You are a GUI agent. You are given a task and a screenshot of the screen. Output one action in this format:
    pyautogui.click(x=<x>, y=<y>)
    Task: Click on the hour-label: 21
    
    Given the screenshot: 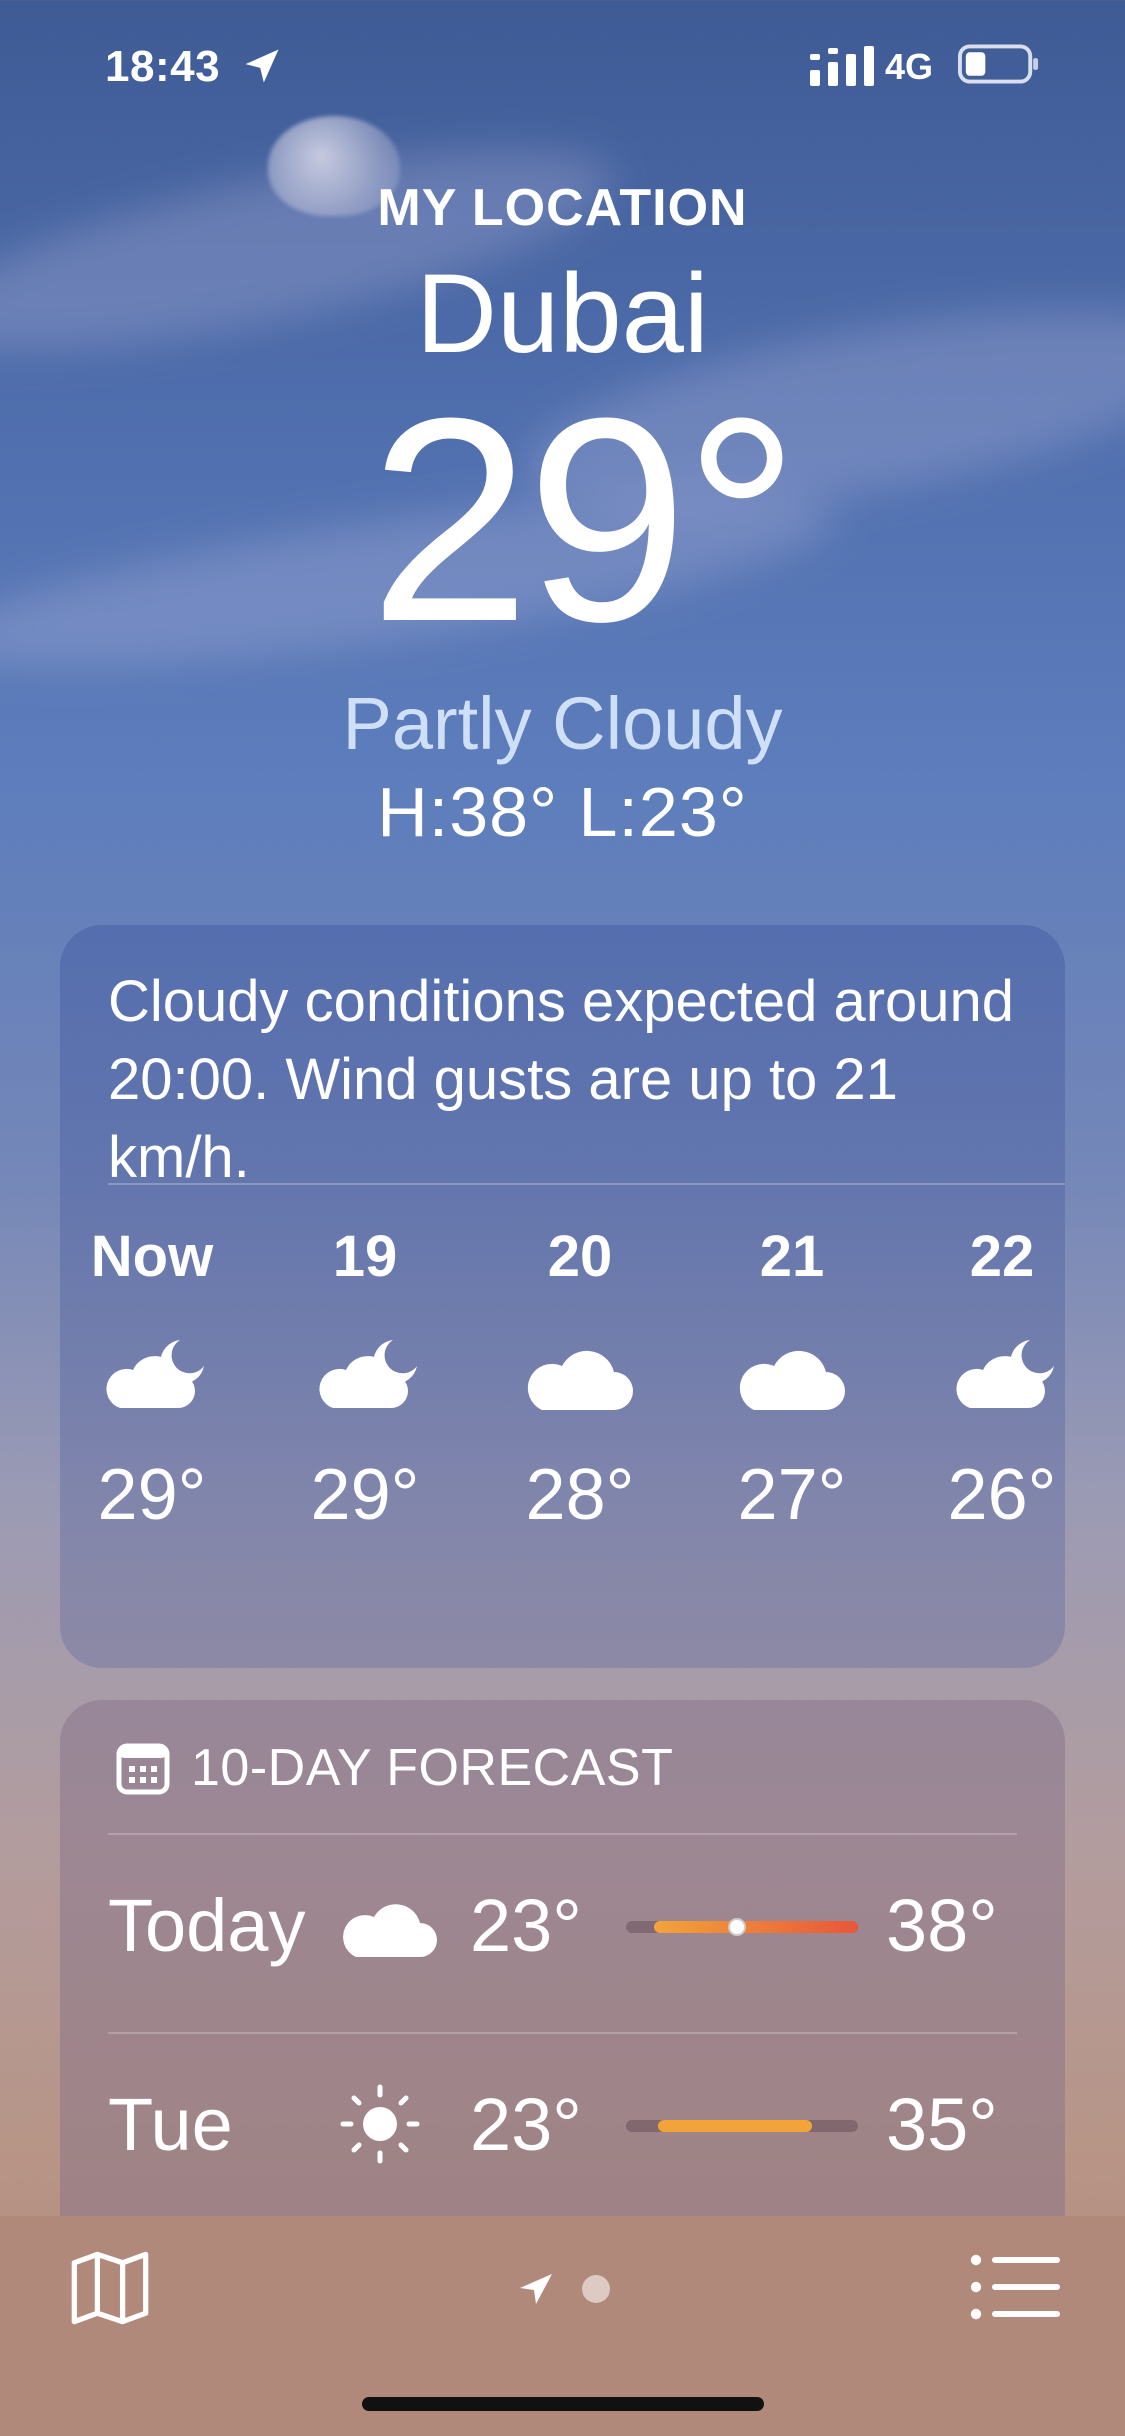 What is the action you would take?
    pyautogui.click(x=792, y=1256)
    